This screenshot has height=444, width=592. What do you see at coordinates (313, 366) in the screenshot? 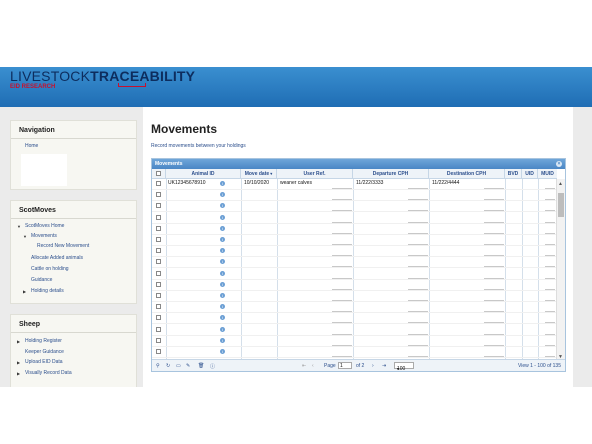
I see `previous-page-icon: ‹` at bounding box center [313, 366].